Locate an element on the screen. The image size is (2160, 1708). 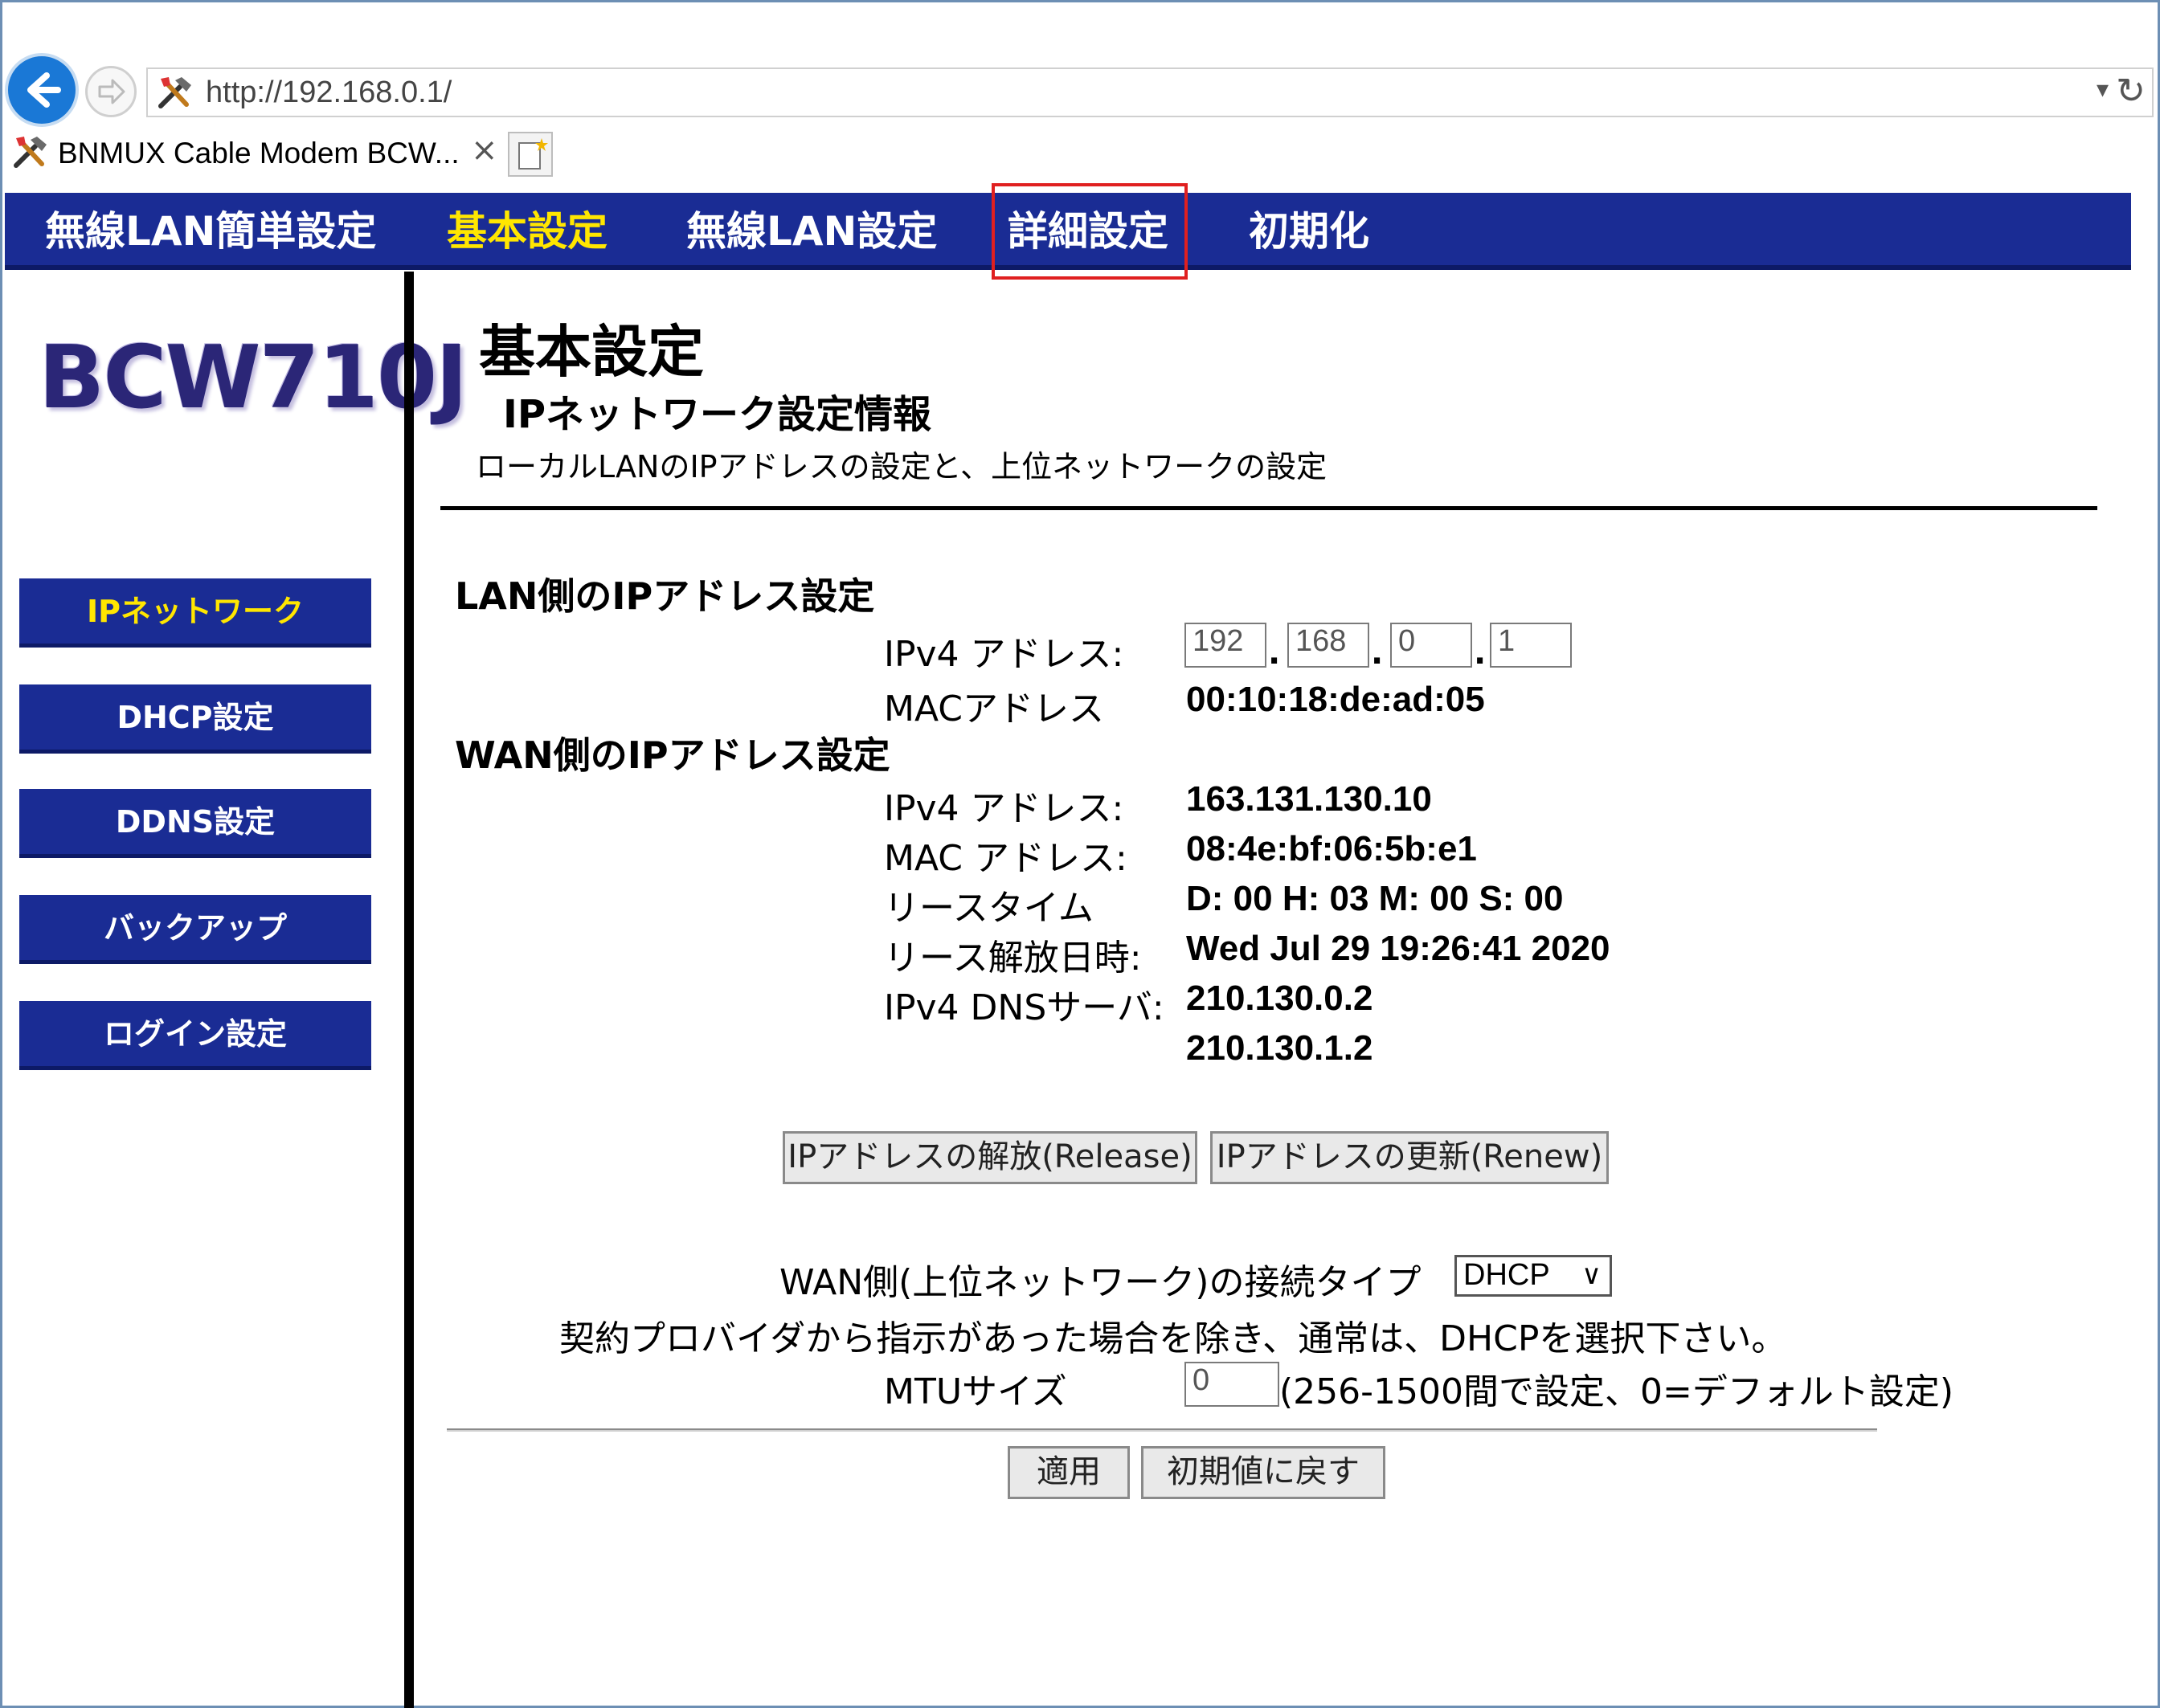
lease-expire-label: リース解放日時: is located at coordinates (1013, 958).